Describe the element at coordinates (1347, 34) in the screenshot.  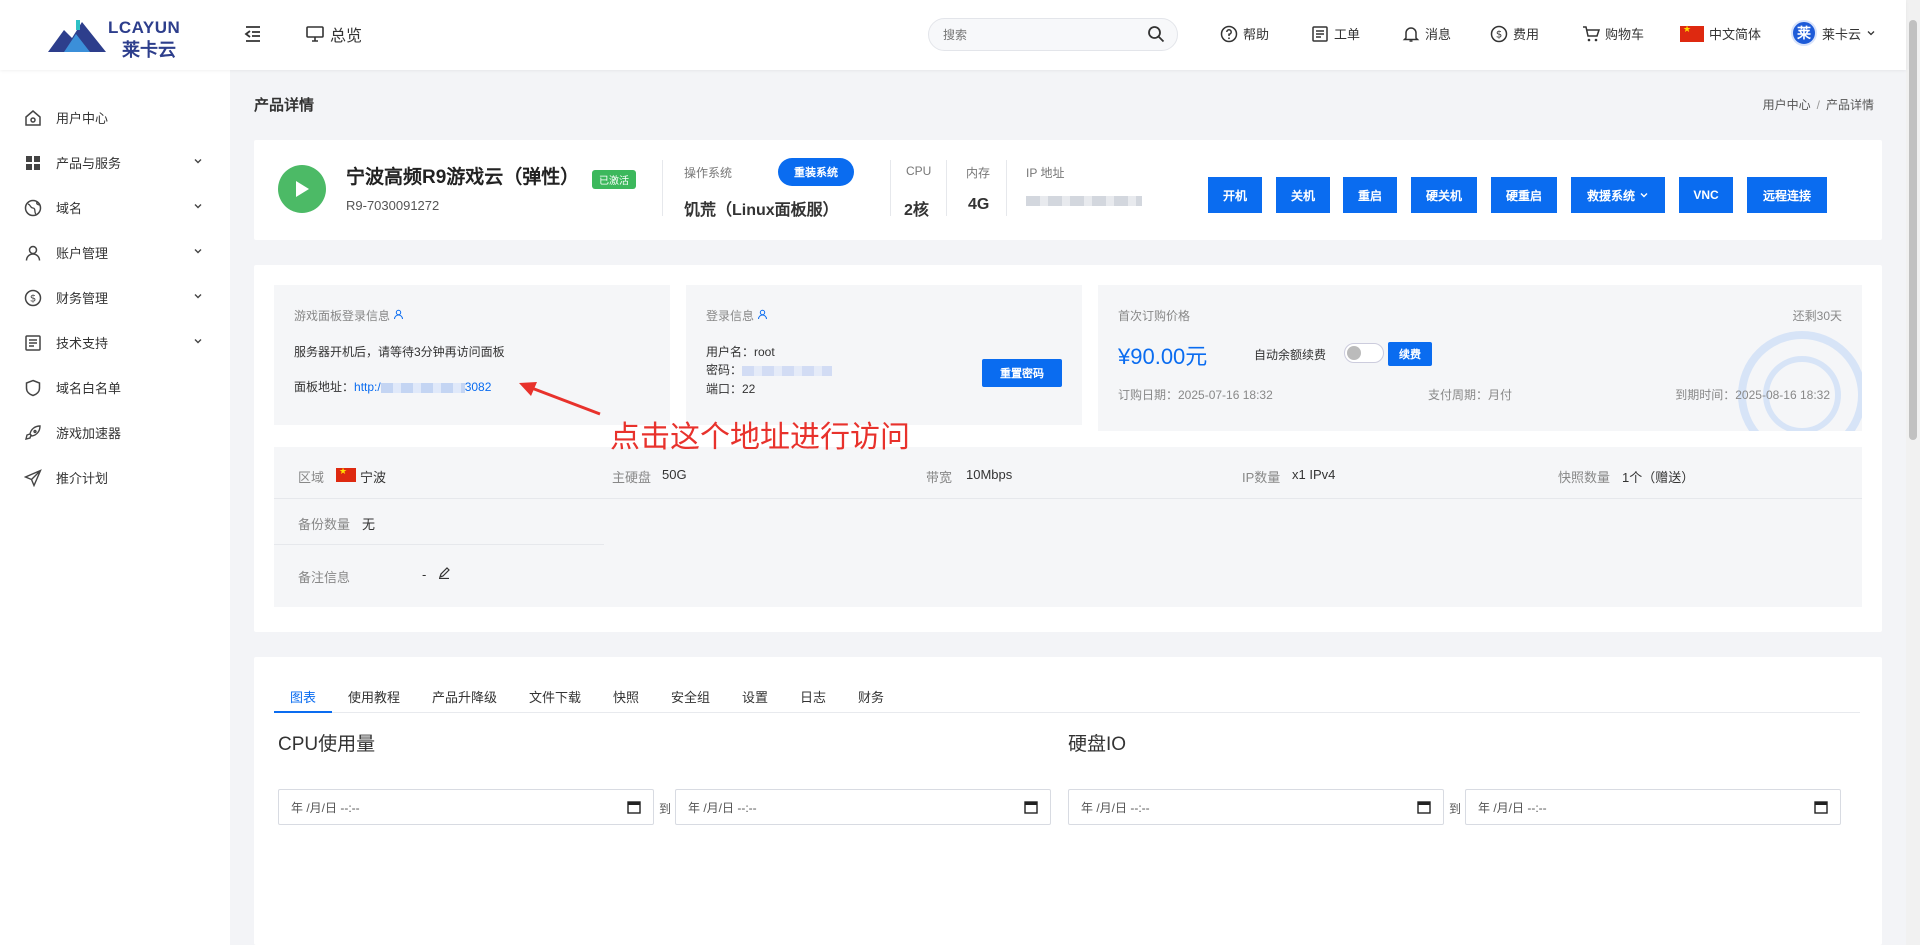
I see `ticket-label: 工单` at that location.